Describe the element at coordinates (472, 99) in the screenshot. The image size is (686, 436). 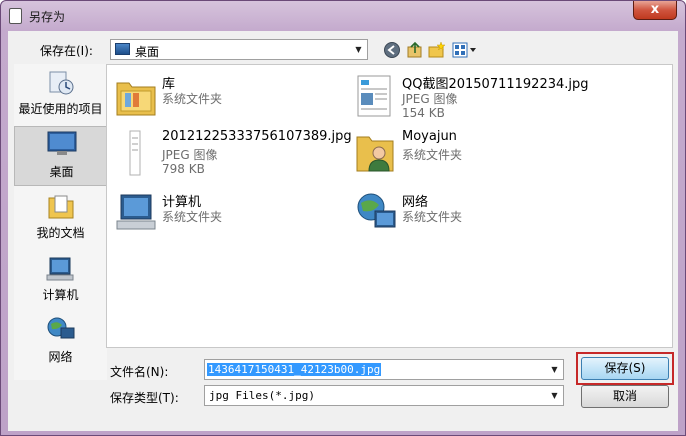
I see `file-item-qq-screenshot: QQ截图20150711192234.jpg JPEG 图像 154 KB` at that location.